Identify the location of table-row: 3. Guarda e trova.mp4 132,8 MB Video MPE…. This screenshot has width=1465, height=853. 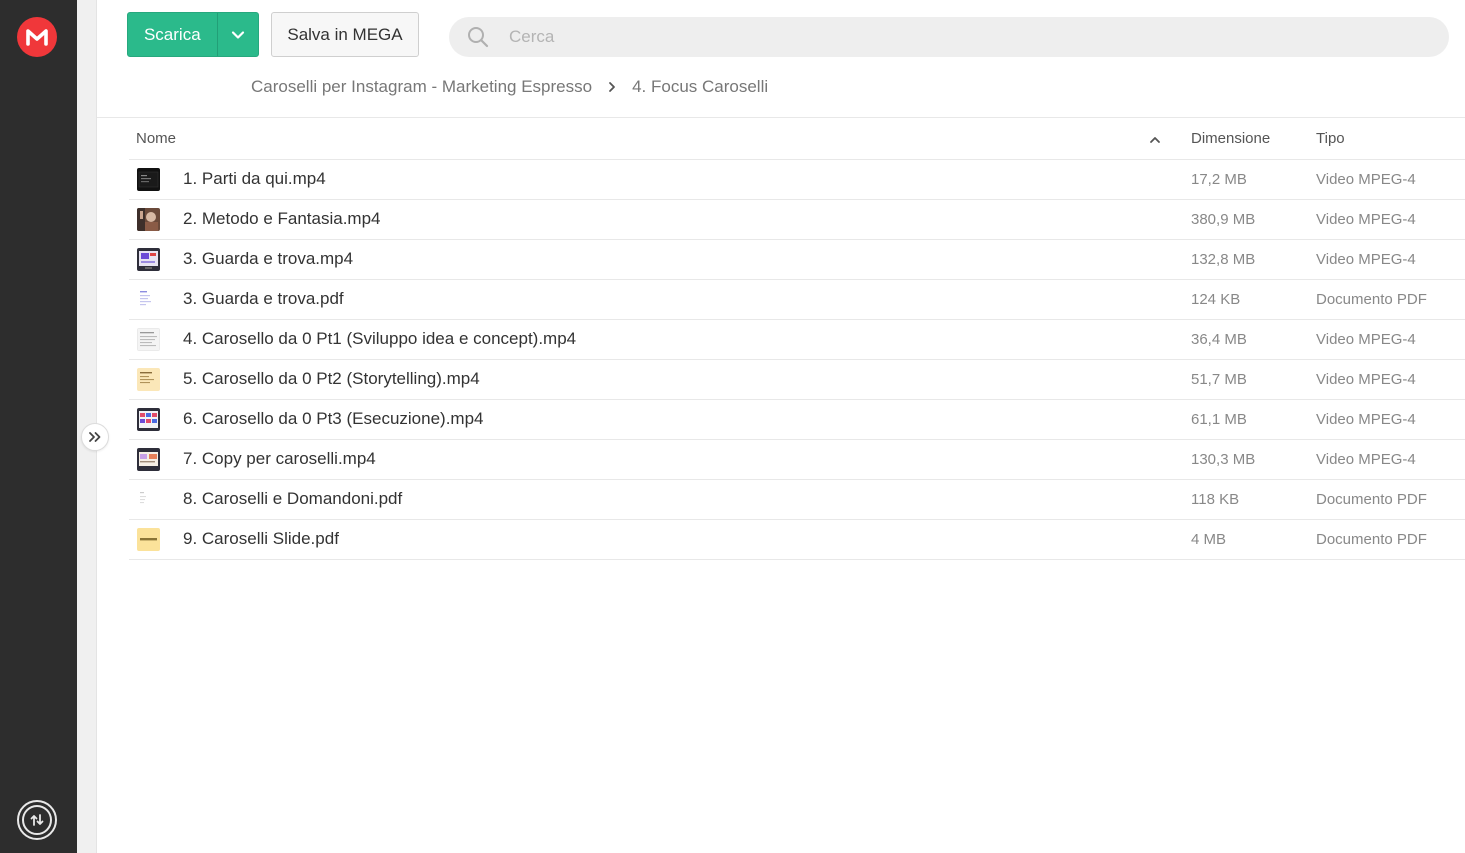
(797, 260).